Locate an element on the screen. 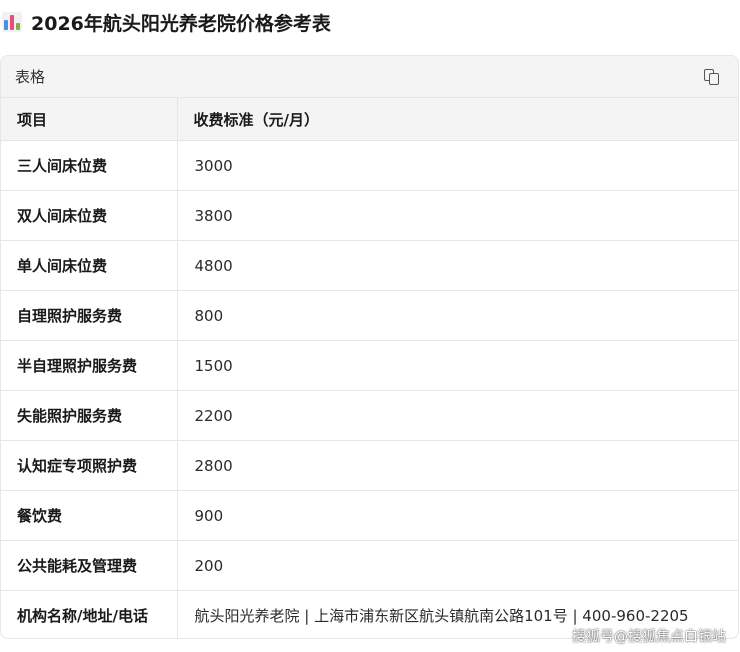 Image resolution: width=740 pixels, height=652 pixels. table-row: 认知症专项照护费 2800 is located at coordinates (369, 465).